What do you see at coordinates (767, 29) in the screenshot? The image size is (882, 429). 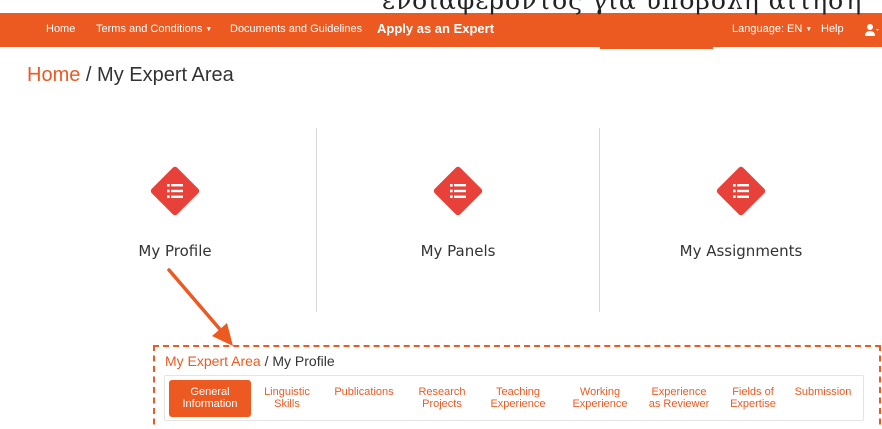 I see `nav-language-label: Language: EN` at bounding box center [767, 29].